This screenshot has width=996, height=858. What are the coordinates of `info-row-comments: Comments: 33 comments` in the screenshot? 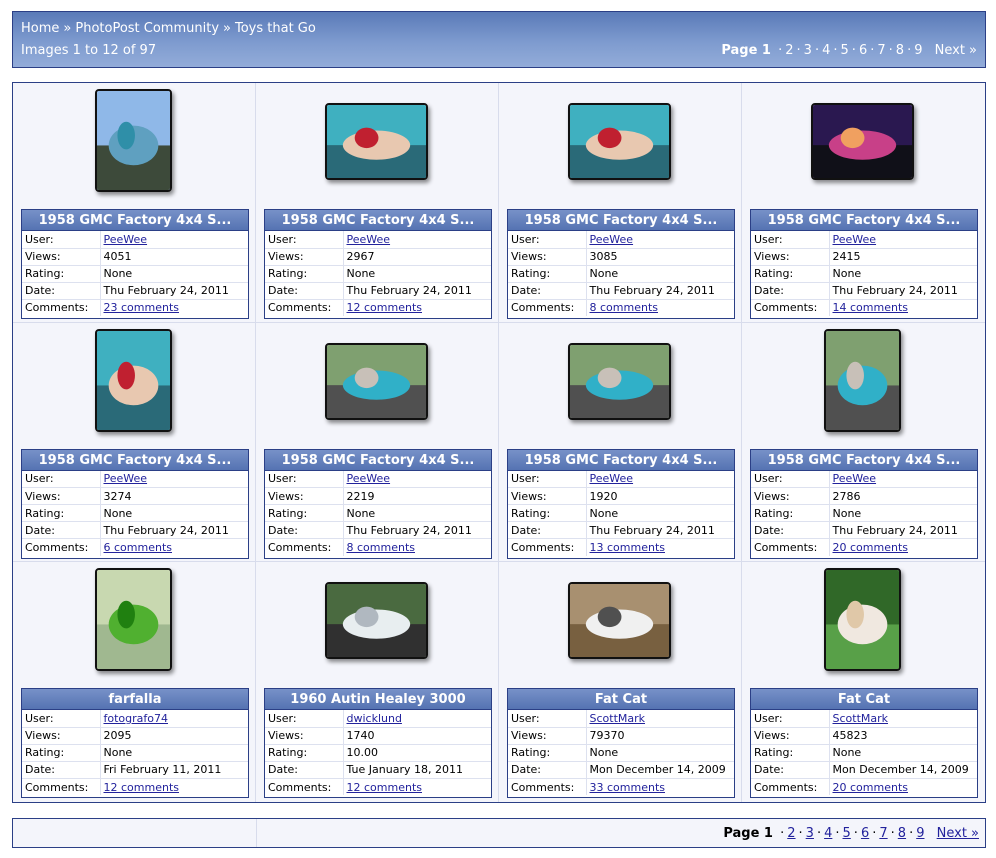 It's located at (621, 786).